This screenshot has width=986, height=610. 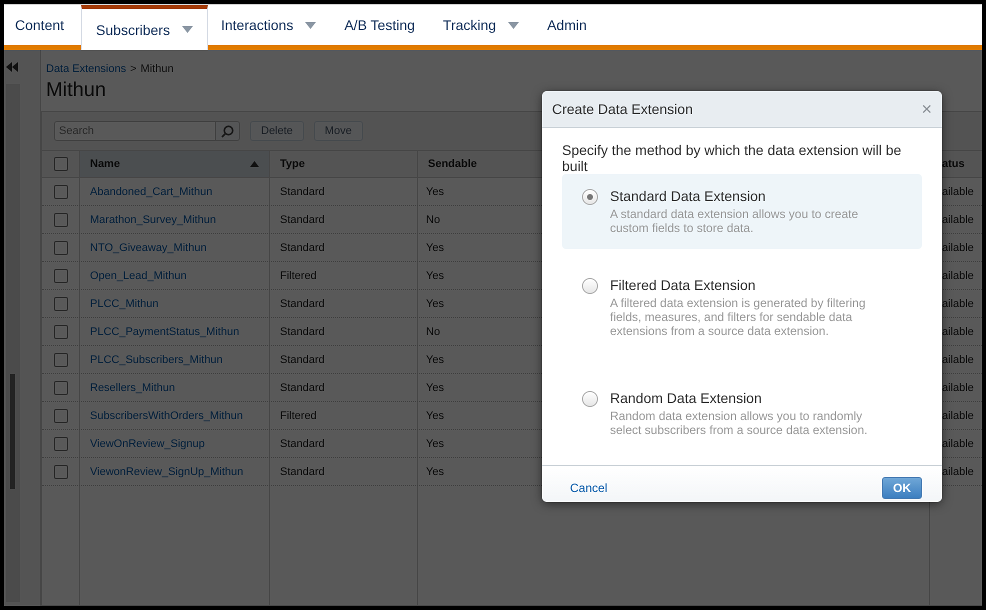 I want to click on option-description: A filtered data extension is generated by filtering fields, measures, and filters for sendable data extensions from a source data extension., so click(x=738, y=317).